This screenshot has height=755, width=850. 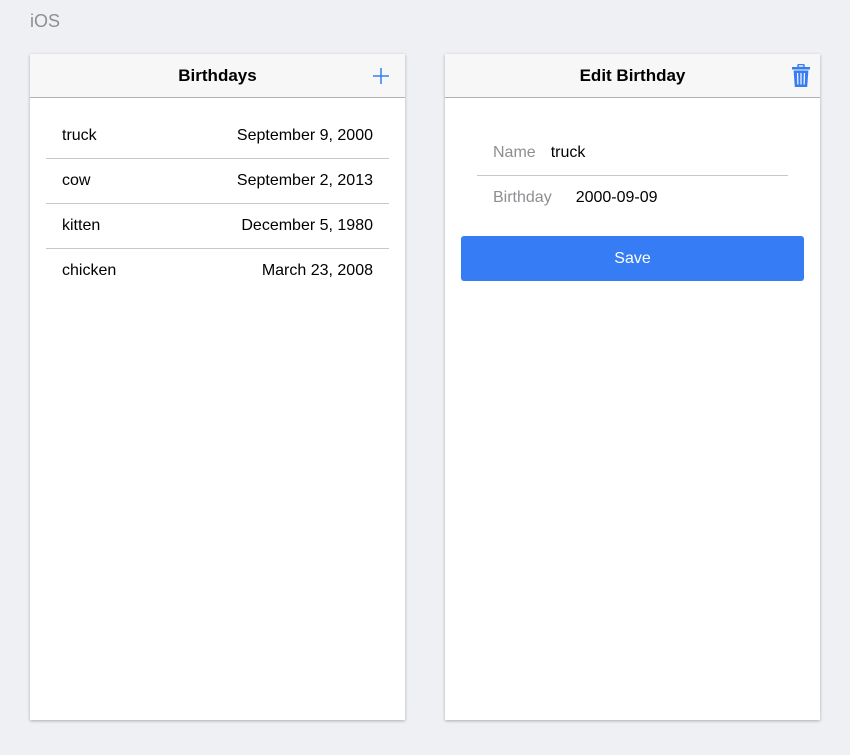 I want to click on birthday-item-name: truck, so click(x=79, y=135).